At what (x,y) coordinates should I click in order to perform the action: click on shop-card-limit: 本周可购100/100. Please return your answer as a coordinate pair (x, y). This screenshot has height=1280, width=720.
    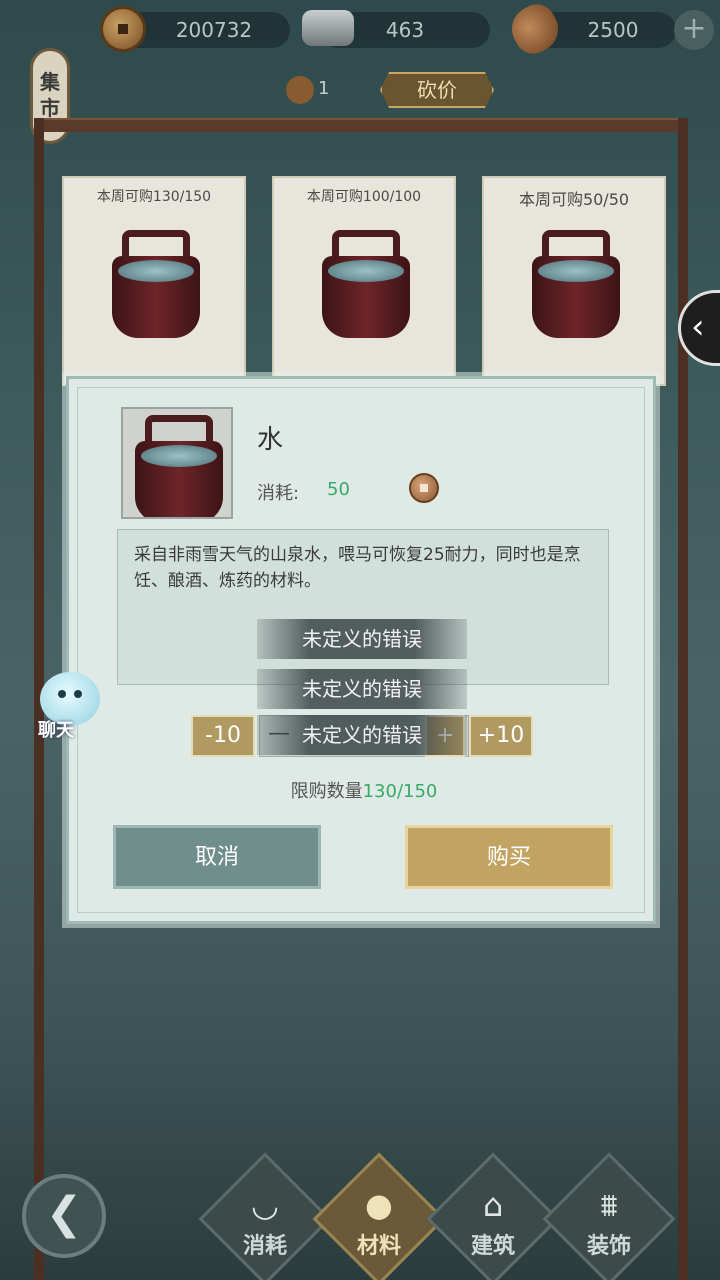
    Looking at the image, I should click on (364, 197).